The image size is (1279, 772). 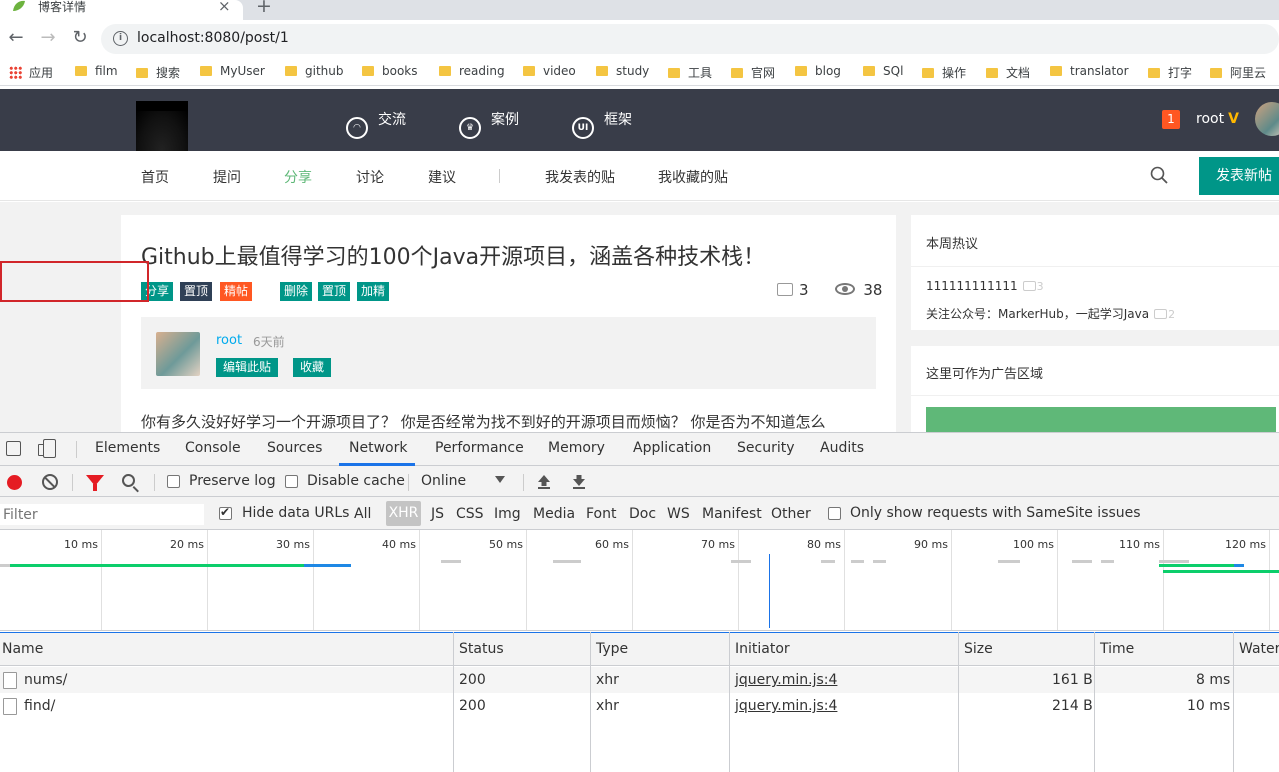 I want to click on bookmark-item: github, so click(x=314, y=72).